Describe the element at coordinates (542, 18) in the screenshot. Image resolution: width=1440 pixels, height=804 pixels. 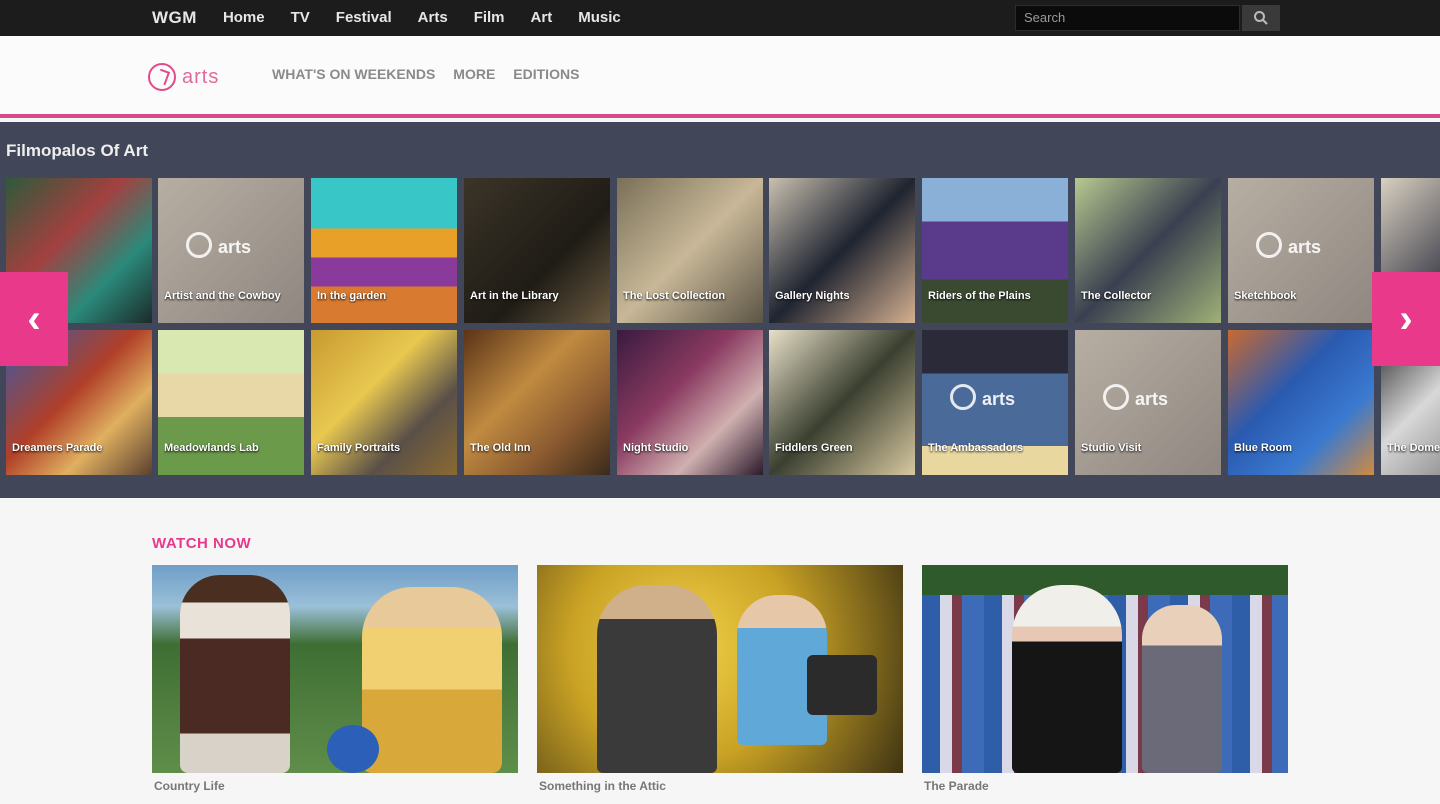
I see `nav-item-art: Art` at that location.